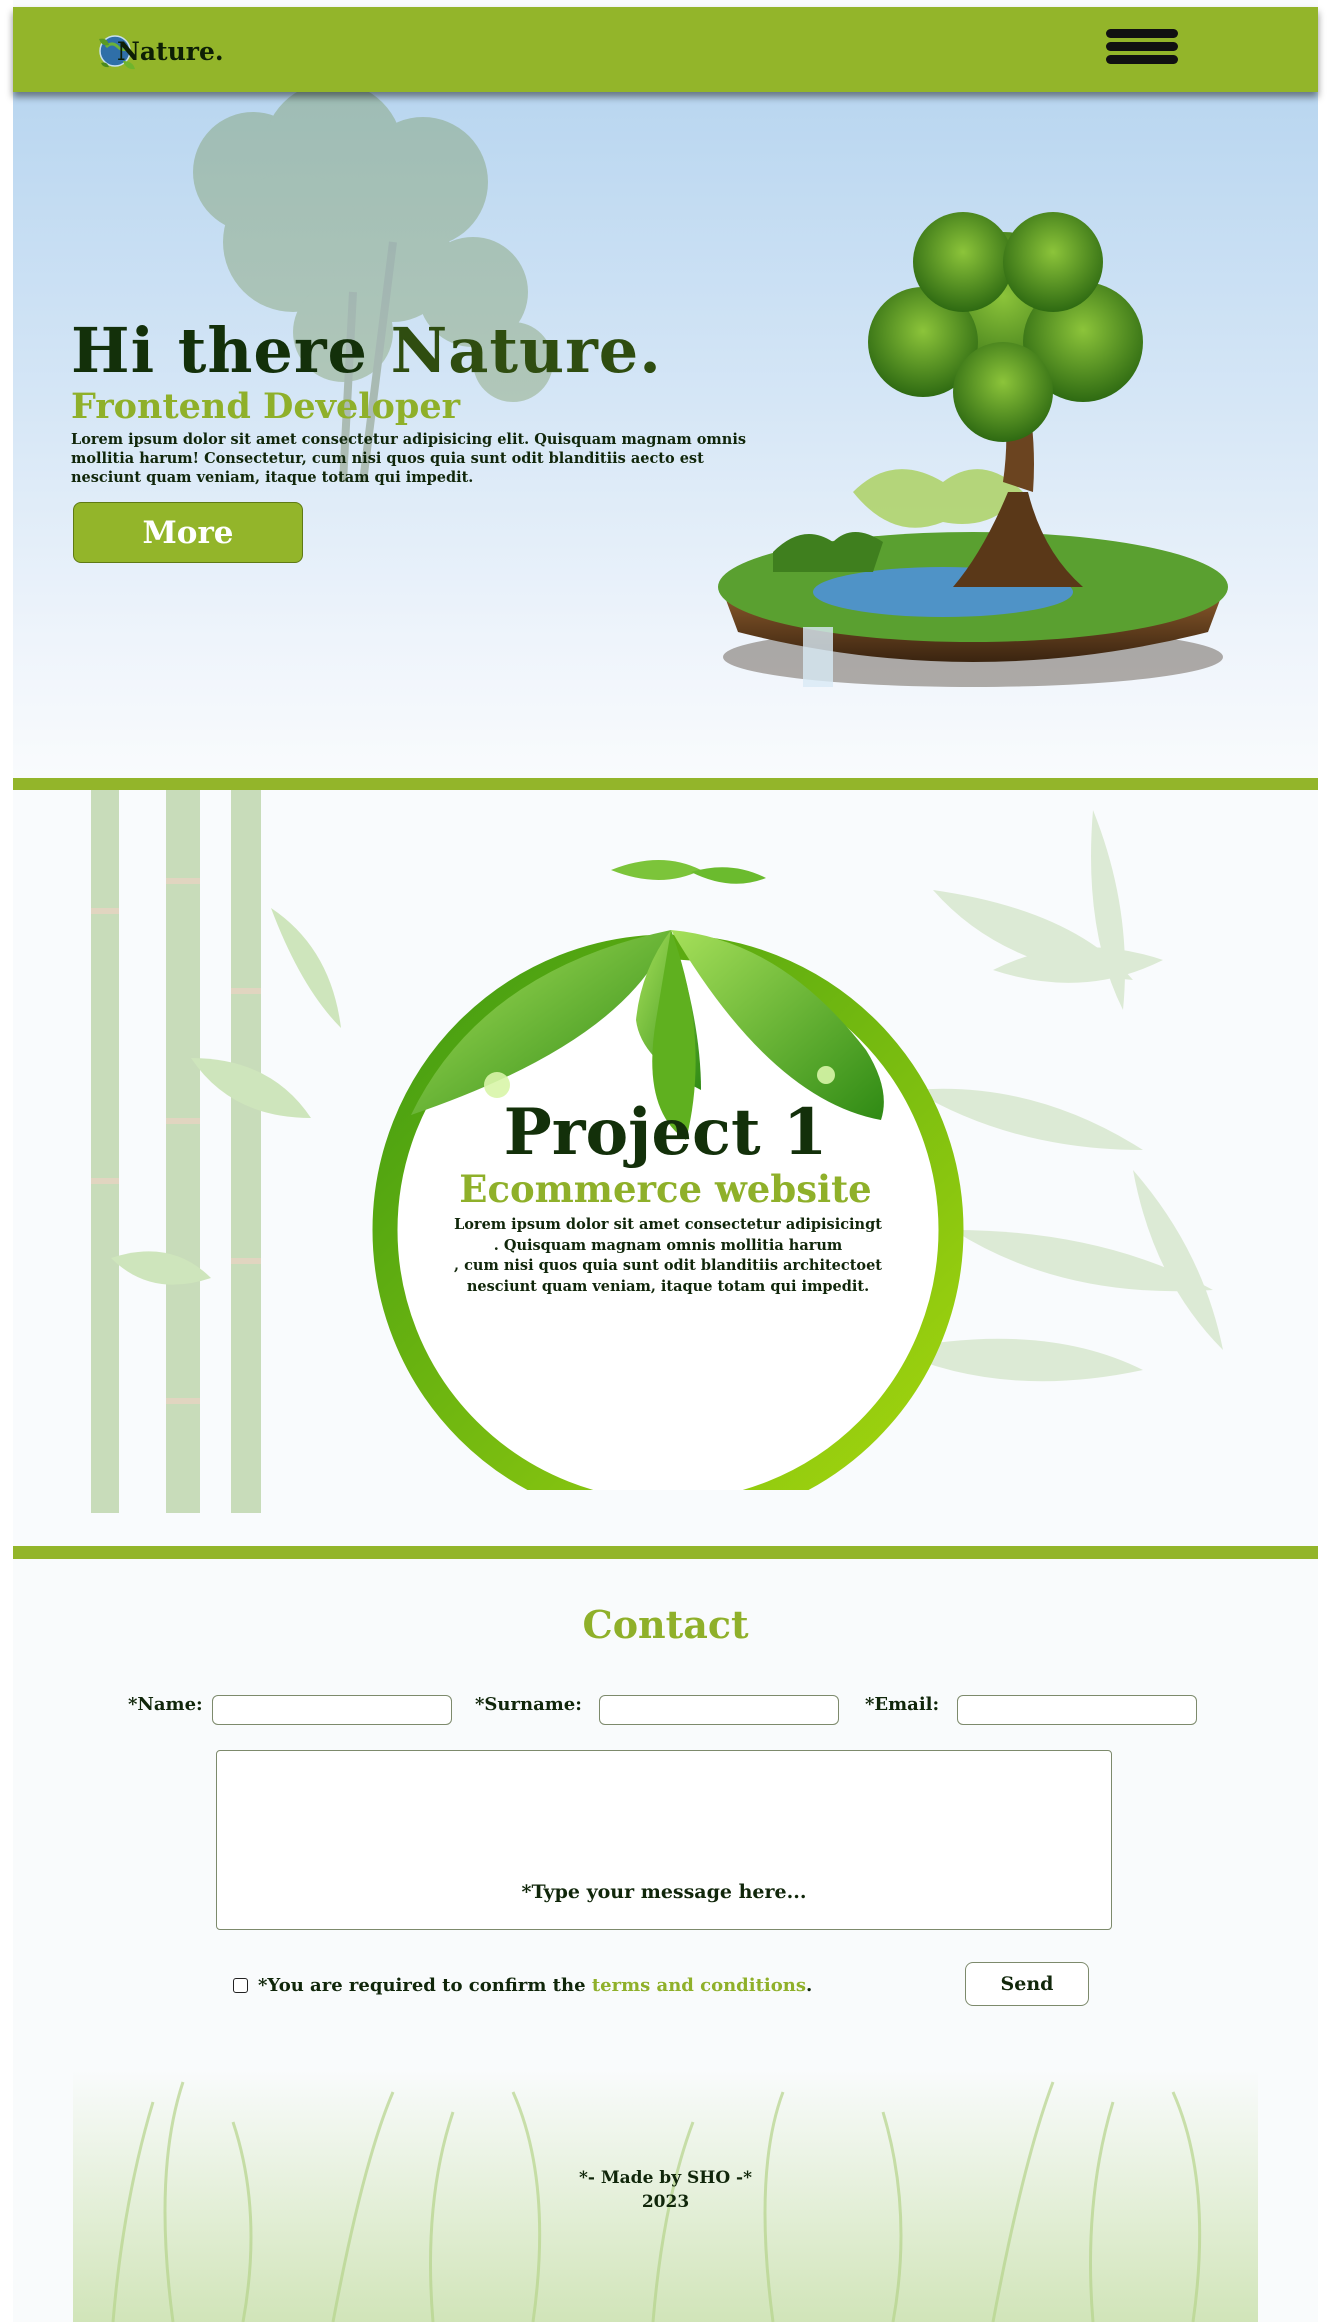  What do you see at coordinates (665, 2178) in the screenshot?
I see `footer-credit: *- Made by SHO -*` at bounding box center [665, 2178].